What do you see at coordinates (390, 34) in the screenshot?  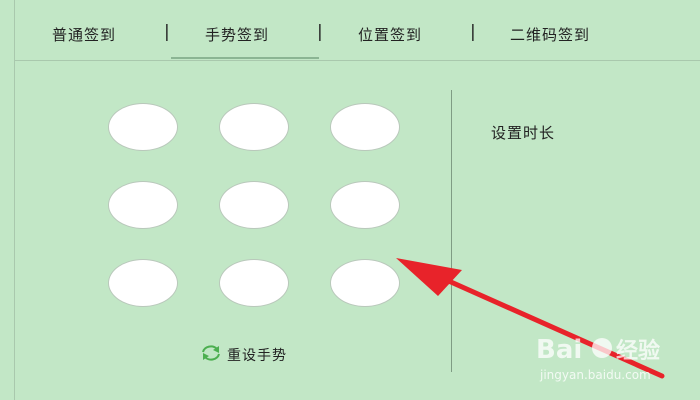 I see `tab-location-sign-in: 位置签到` at bounding box center [390, 34].